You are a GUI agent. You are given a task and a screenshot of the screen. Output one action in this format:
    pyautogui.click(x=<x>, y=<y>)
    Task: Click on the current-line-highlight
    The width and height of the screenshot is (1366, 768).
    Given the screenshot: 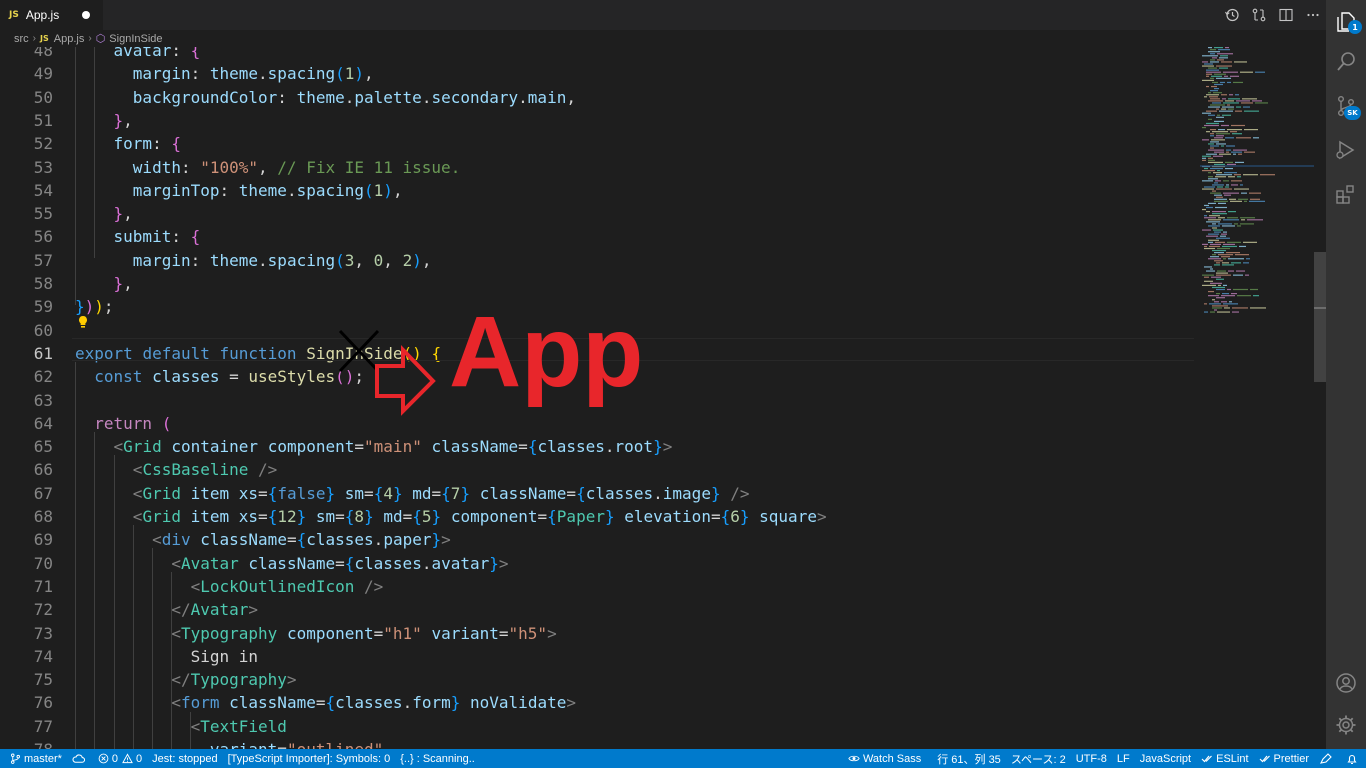 What is the action you would take?
    pyautogui.click(x=633, y=349)
    